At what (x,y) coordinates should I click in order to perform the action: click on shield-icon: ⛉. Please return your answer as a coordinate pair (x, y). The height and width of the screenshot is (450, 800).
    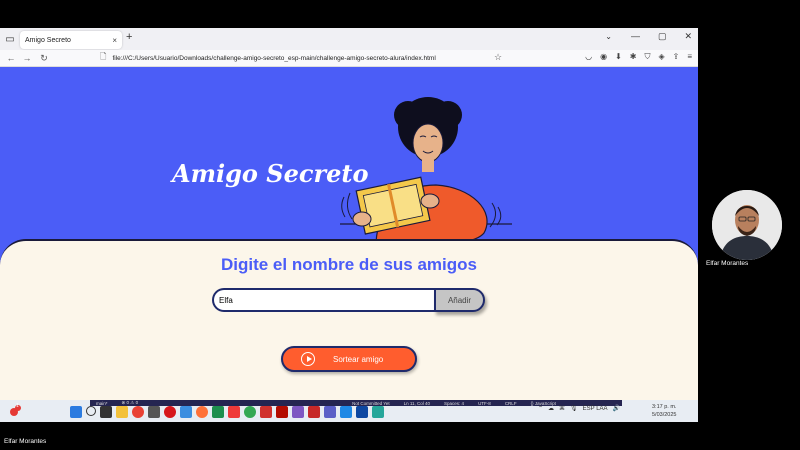
    Looking at the image, I should click on (647, 57).